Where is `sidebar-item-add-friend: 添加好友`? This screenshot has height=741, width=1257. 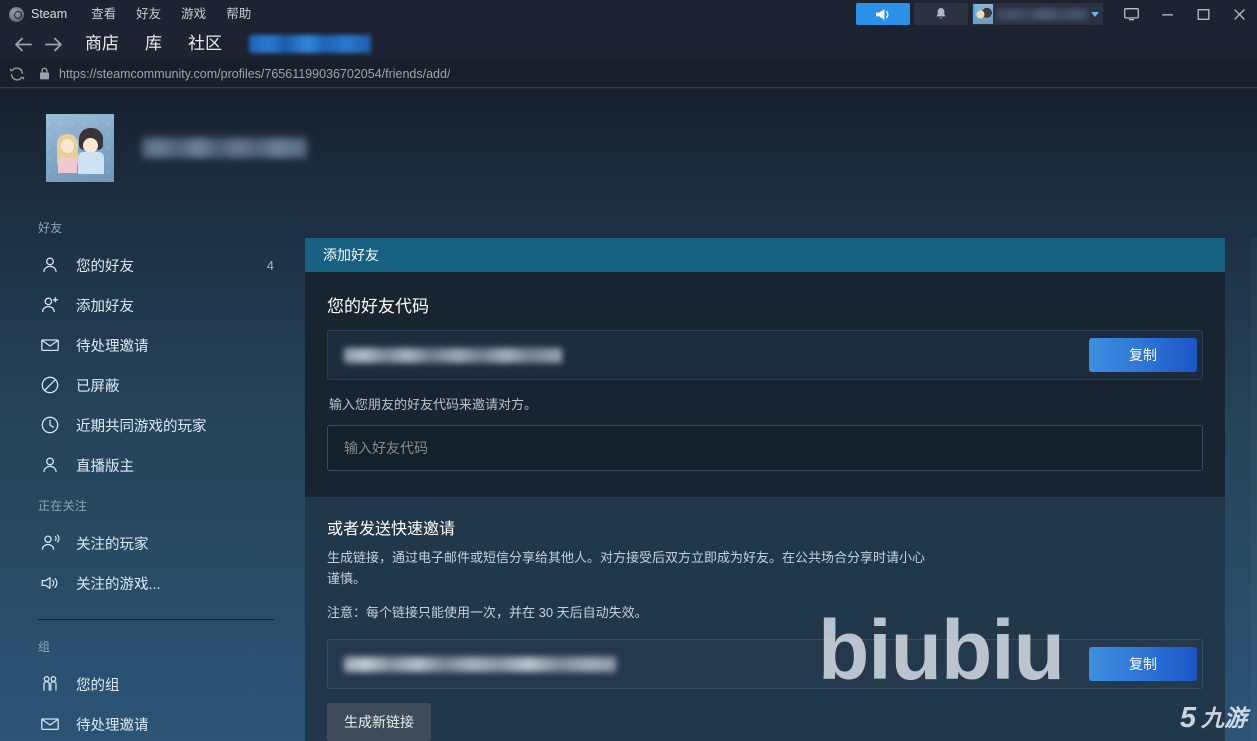
sidebar-item-add-friend: 添加好友 is located at coordinates (148, 305).